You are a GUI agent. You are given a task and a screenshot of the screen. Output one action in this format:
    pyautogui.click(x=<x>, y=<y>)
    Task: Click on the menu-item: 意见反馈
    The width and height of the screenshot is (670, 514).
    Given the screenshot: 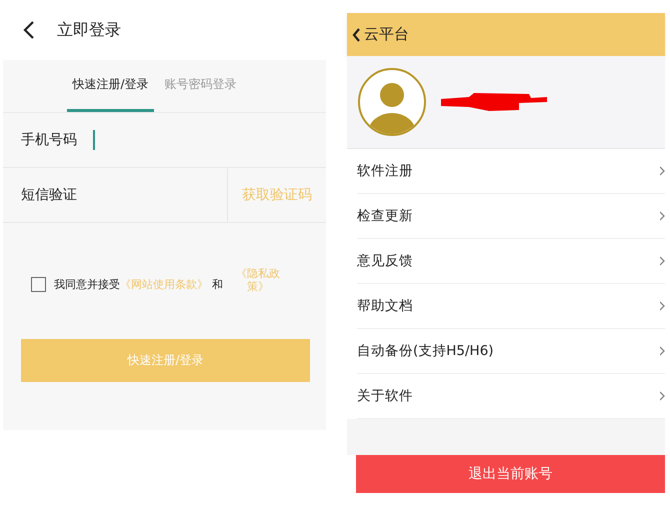 What is the action you would take?
    pyautogui.click(x=511, y=261)
    